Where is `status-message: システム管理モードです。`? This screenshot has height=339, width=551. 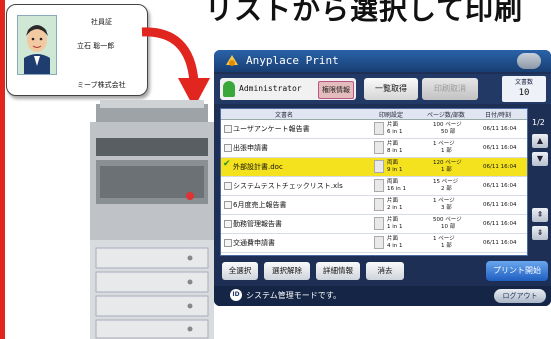 status-message: システム管理モードです。 is located at coordinates (293, 295).